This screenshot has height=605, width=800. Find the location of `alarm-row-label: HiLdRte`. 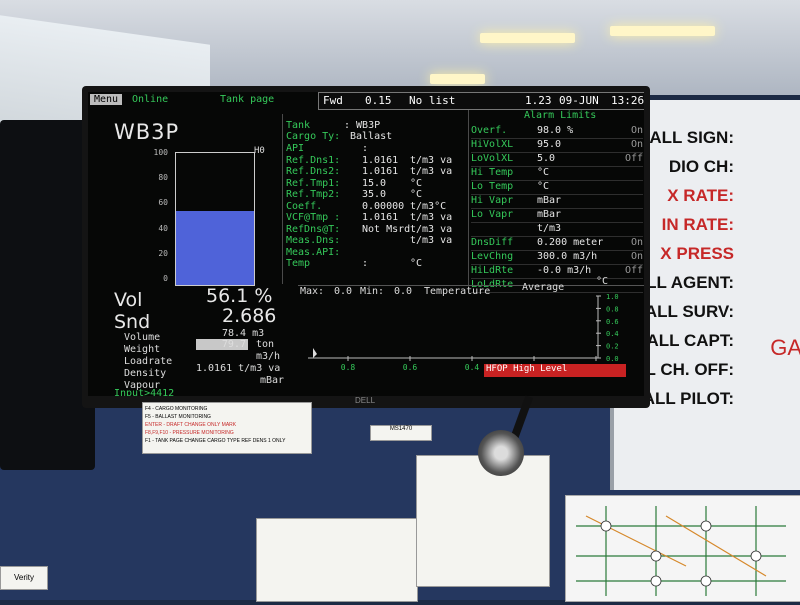

alarm-row-label: HiLdRte is located at coordinates (492, 270).